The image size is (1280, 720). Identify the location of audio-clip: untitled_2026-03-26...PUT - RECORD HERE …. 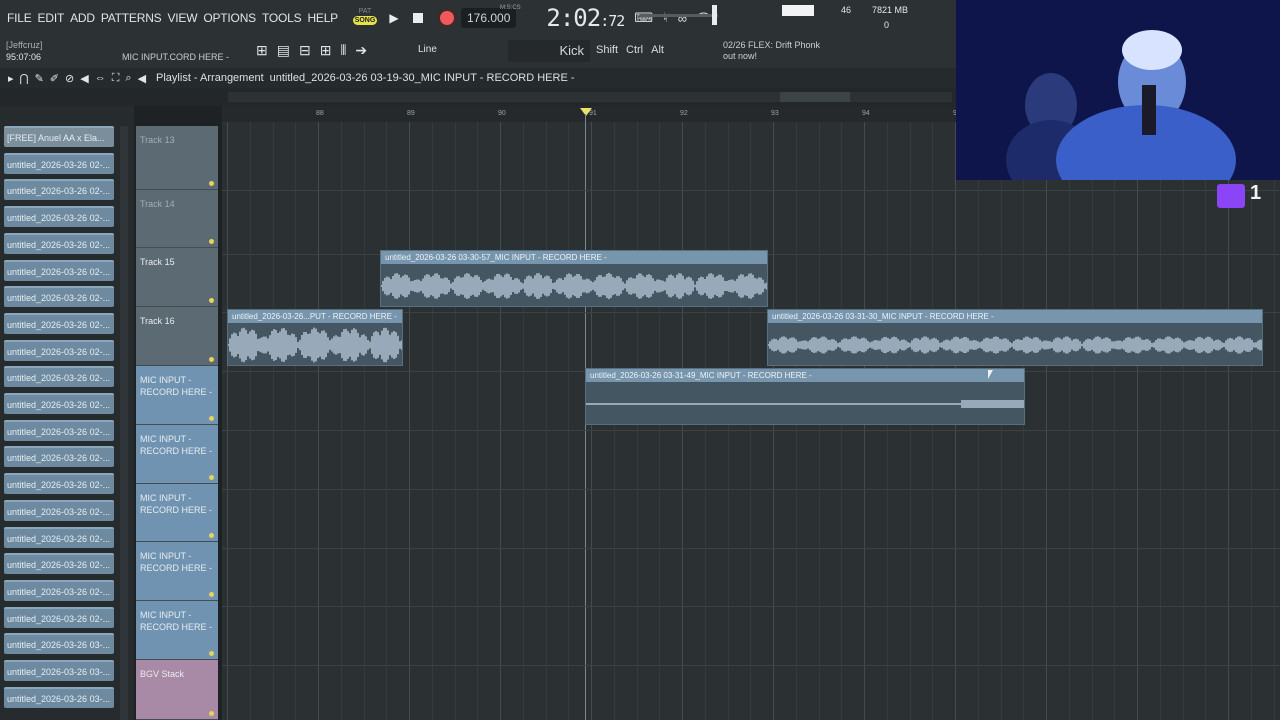
(315, 337).